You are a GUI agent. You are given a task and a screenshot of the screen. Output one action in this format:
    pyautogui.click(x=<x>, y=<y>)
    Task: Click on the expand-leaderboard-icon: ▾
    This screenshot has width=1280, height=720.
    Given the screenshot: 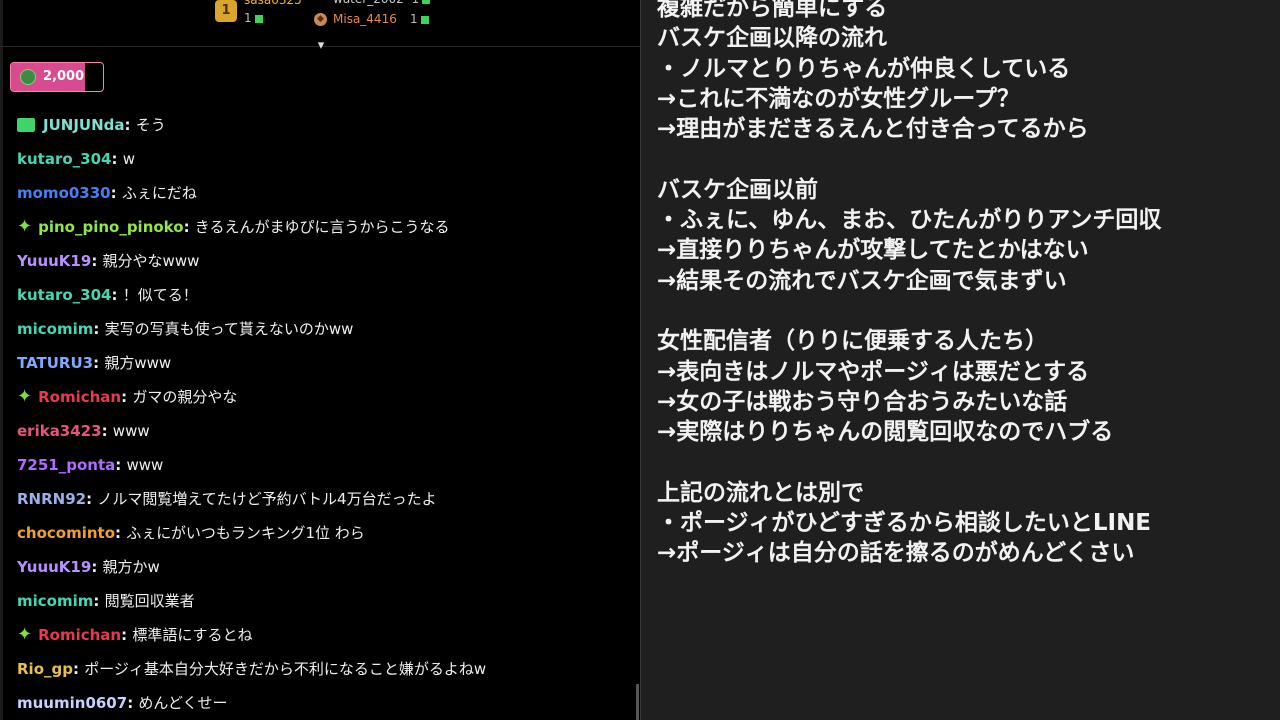 What is the action you would take?
    pyautogui.click(x=321, y=46)
    